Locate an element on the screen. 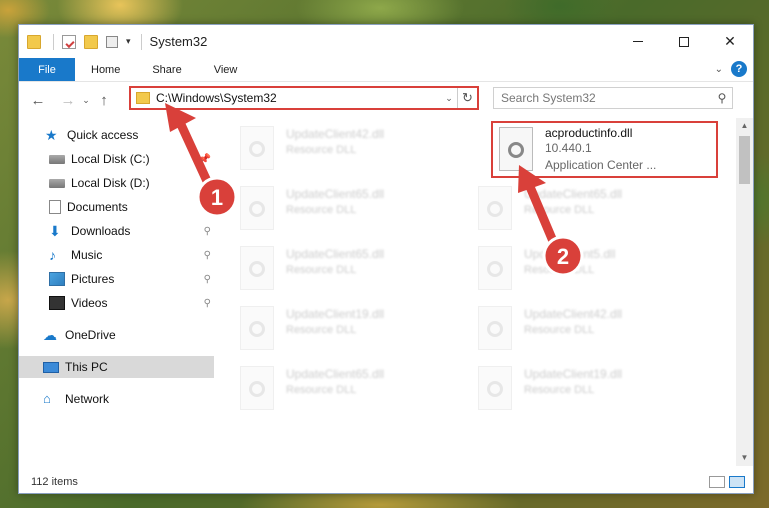 Image resolution: width=769 pixels, height=508 pixels. sidebar-item-label: Music is located at coordinates (87, 255).